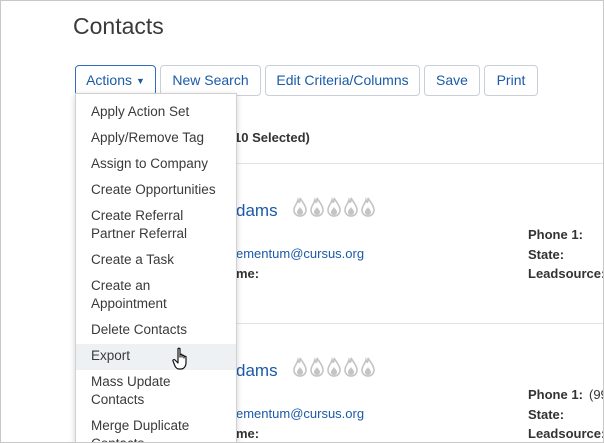  Describe the element at coordinates (452, 80) in the screenshot. I see `save-button: Save` at that location.